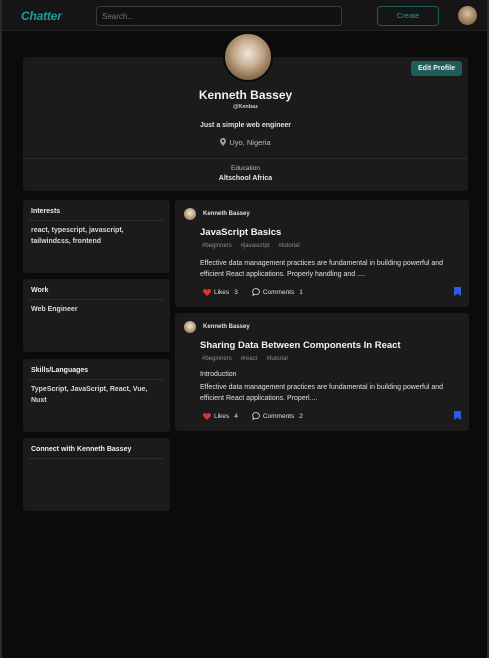  I want to click on comment-button: Comments 2, so click(277, 416).